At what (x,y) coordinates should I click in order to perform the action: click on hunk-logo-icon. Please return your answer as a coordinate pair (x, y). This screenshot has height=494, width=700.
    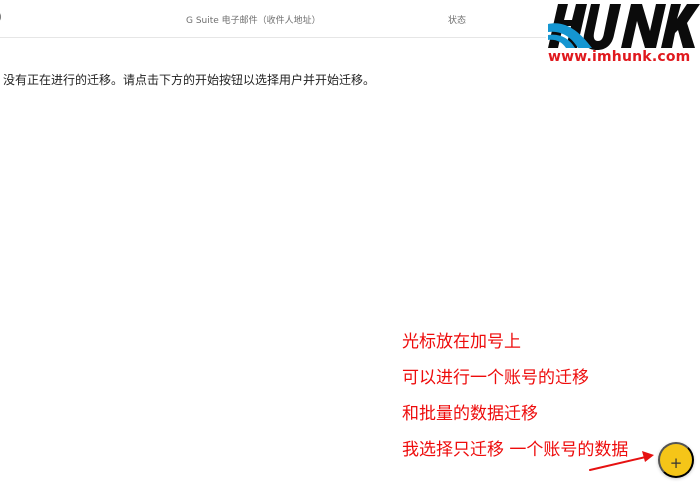
    Looking at the image, I should click on (624, 27).